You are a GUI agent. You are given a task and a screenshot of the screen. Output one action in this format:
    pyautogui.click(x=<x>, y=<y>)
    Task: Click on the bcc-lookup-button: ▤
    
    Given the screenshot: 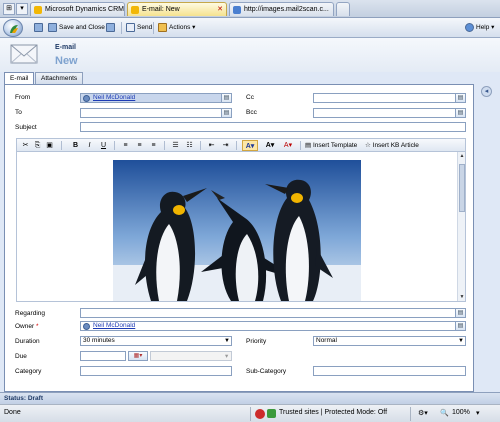 What is the action you would take?
    pyautogui.click(x=460, y=113)
    